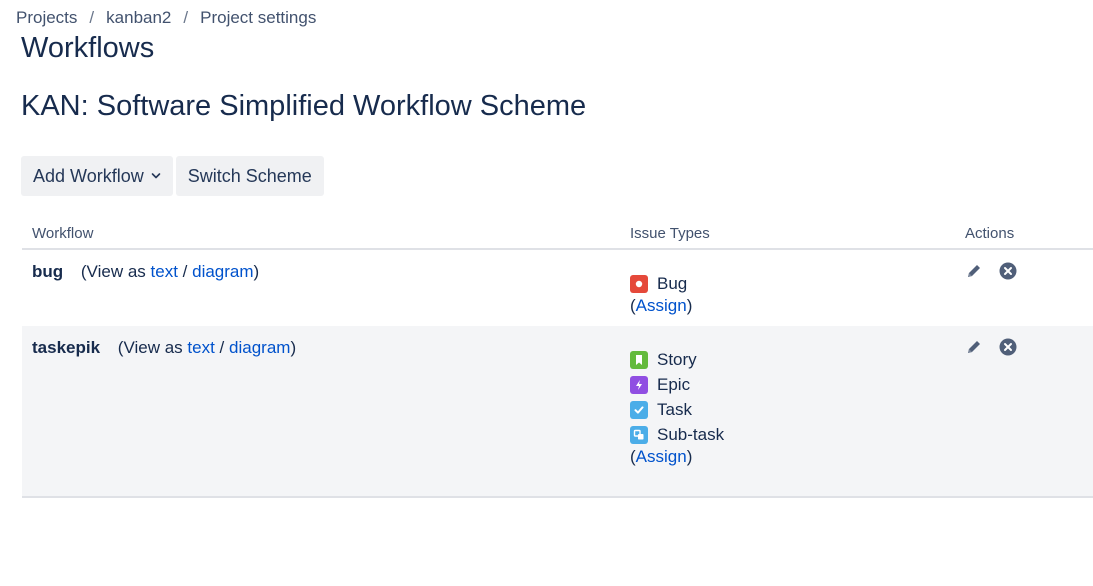 The height and width of the screenshot is (586, 1093). Describe the element at coordinates (48, 271) in the screenshot. I see `workflow-name: bug` at that location.